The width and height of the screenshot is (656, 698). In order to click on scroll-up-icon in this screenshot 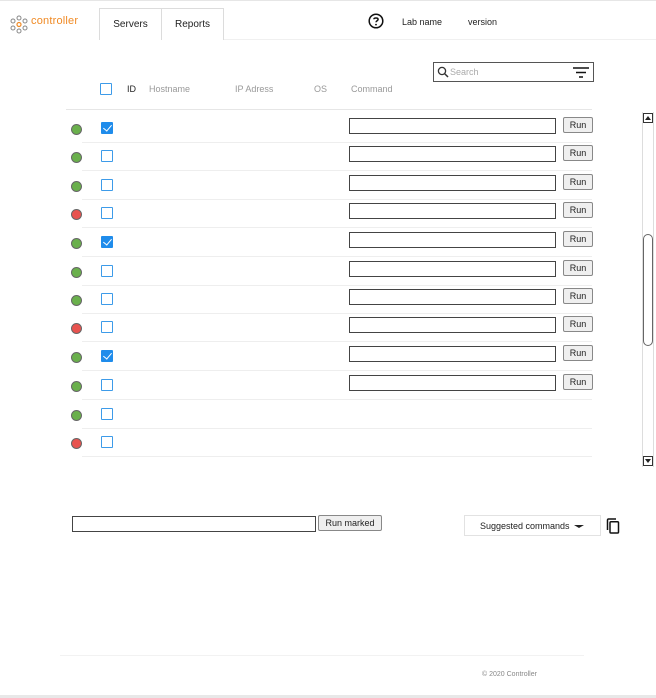, I will do `click(648, 118)`.